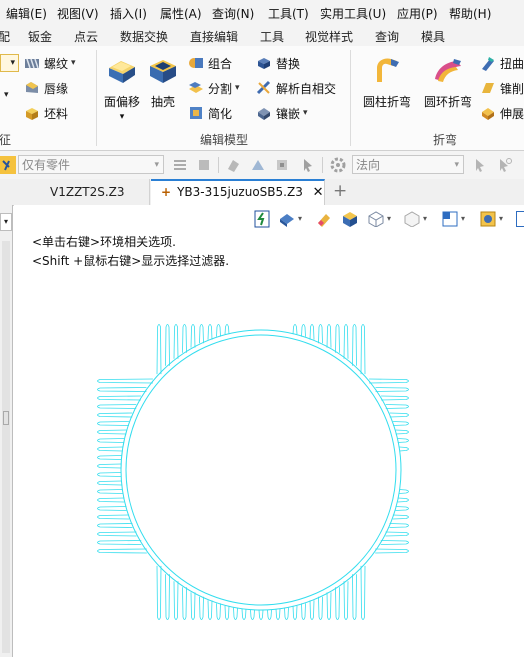 This screenshot has width=524, height=657. I want to click on lip-button: 唇缘, so click(46, 88).